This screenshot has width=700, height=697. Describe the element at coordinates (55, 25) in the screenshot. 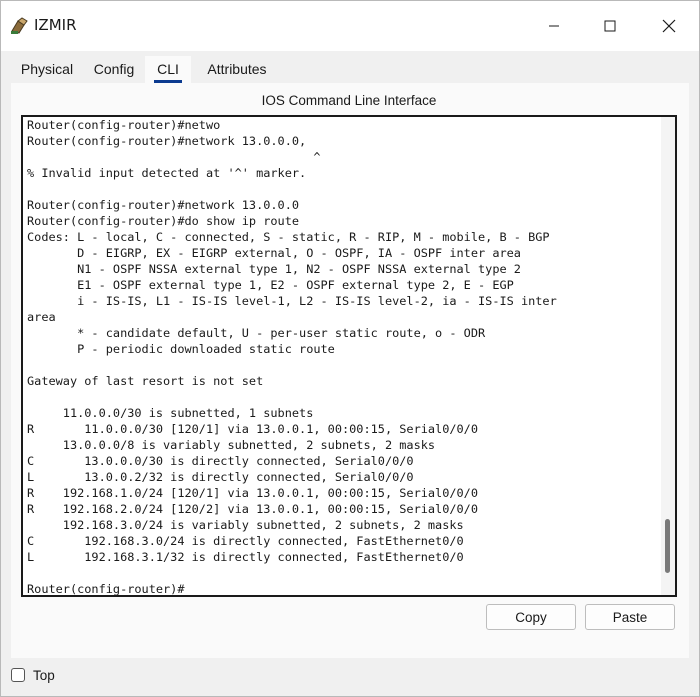

I see `window-title: IZMIR` at that location.